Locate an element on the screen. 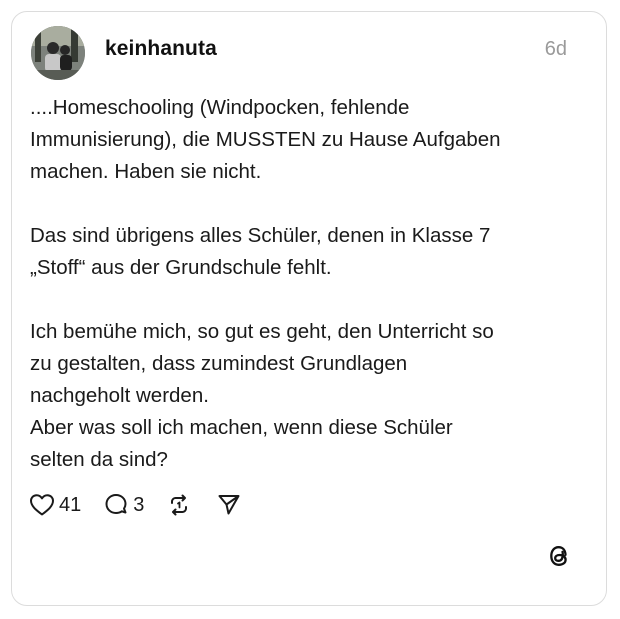  repost-button is located at coordinates (179, 505).